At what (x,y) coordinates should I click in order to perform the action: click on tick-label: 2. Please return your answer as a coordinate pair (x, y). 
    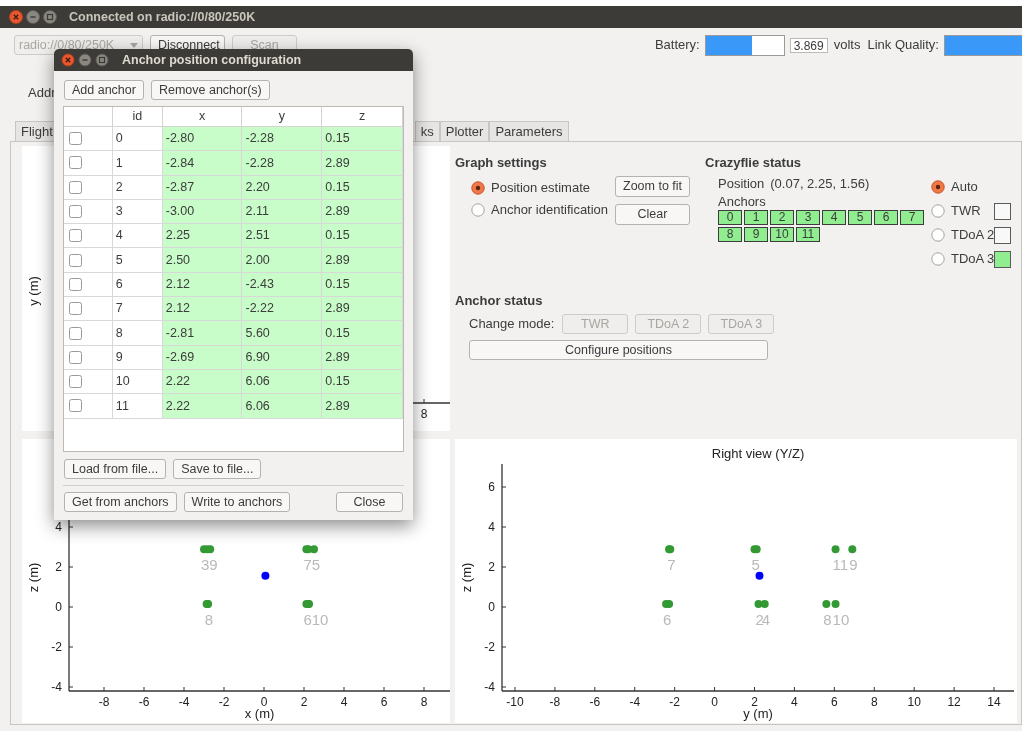
    Looking at the image, I should click on (754, 702).